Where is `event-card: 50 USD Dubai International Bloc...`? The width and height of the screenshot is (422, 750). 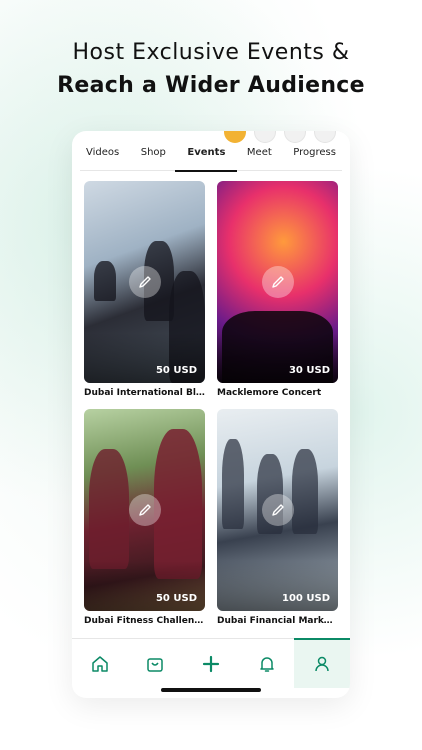
event-card: 50 USD Dubai International Bloc... is located at coordinates (144, 289).